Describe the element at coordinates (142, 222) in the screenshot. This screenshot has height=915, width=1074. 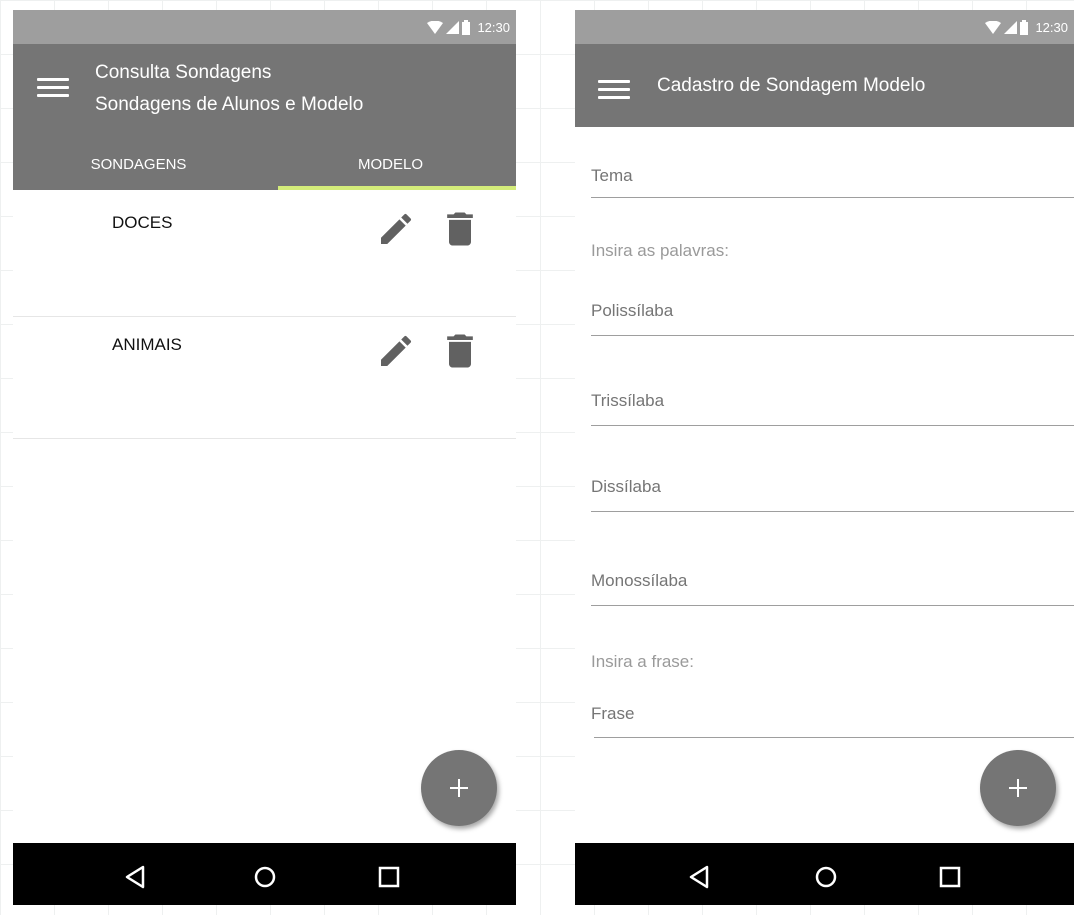
I see `list-item-title: DOCES` at that location.